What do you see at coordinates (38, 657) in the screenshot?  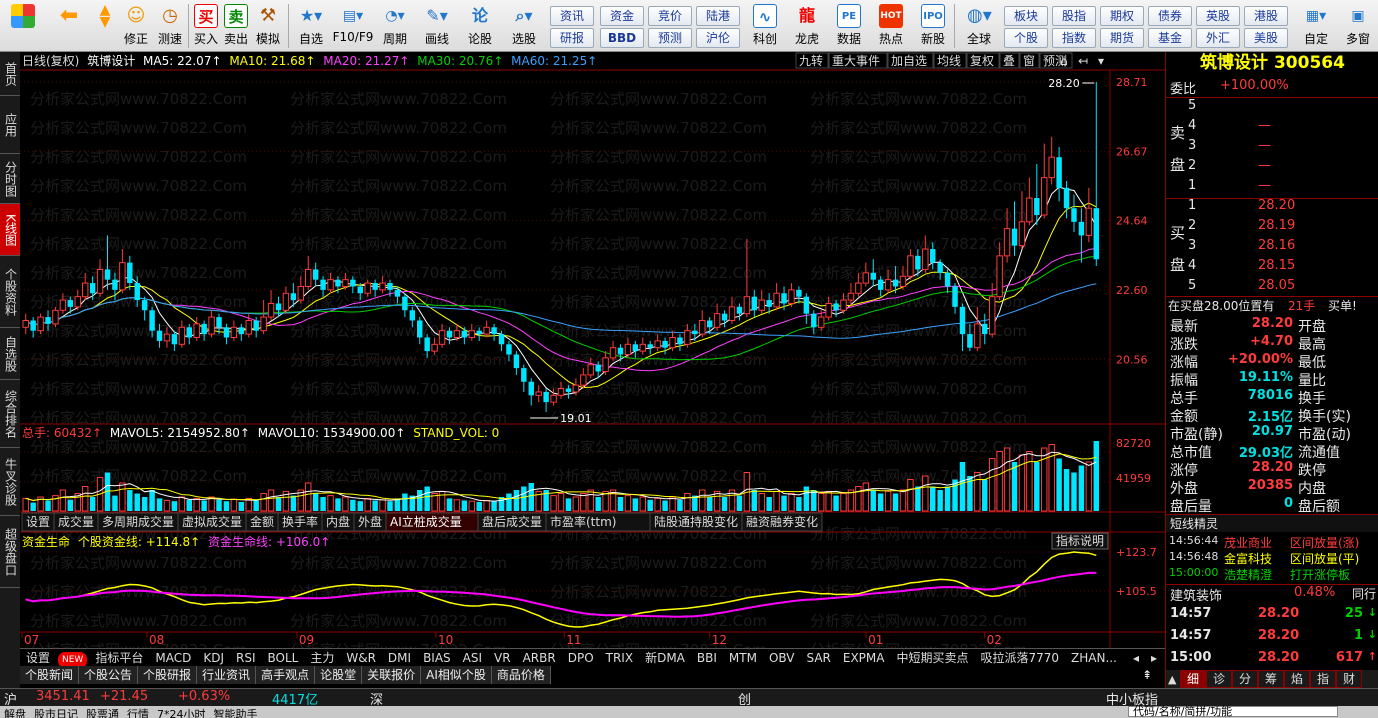 I see `indicator-tab: 设置` at bounding box center [38, 657].